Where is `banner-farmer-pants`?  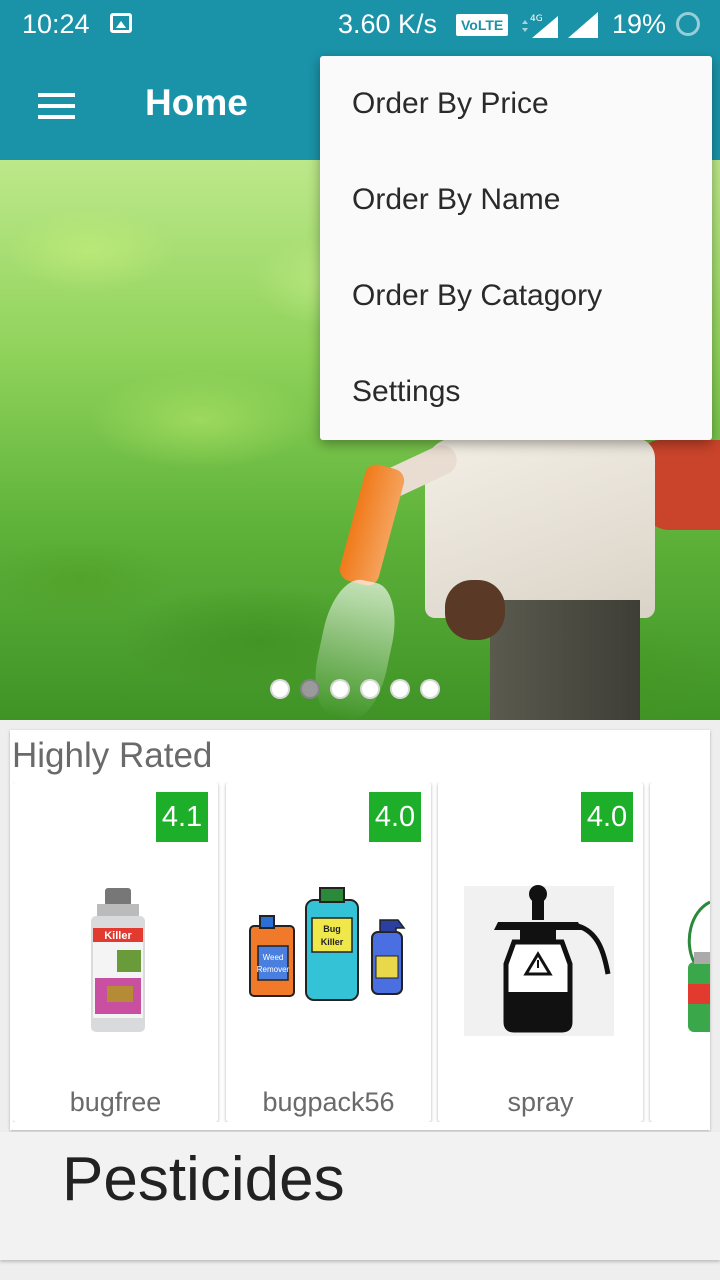 banner-farmer-pants is located at coordinates (565, 660).